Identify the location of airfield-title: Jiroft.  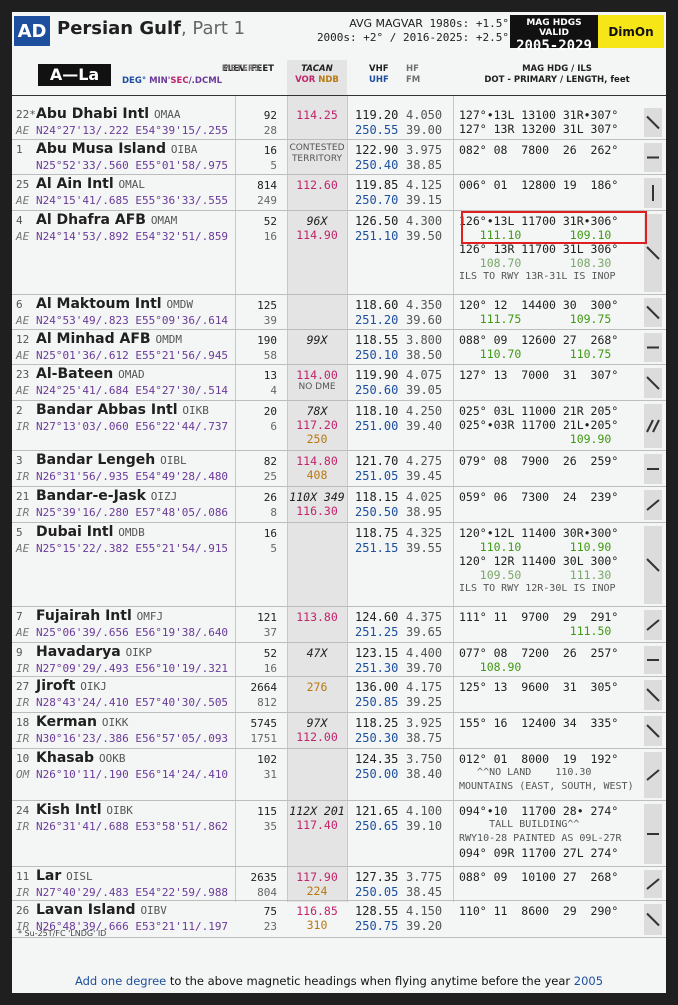
(56, 686).